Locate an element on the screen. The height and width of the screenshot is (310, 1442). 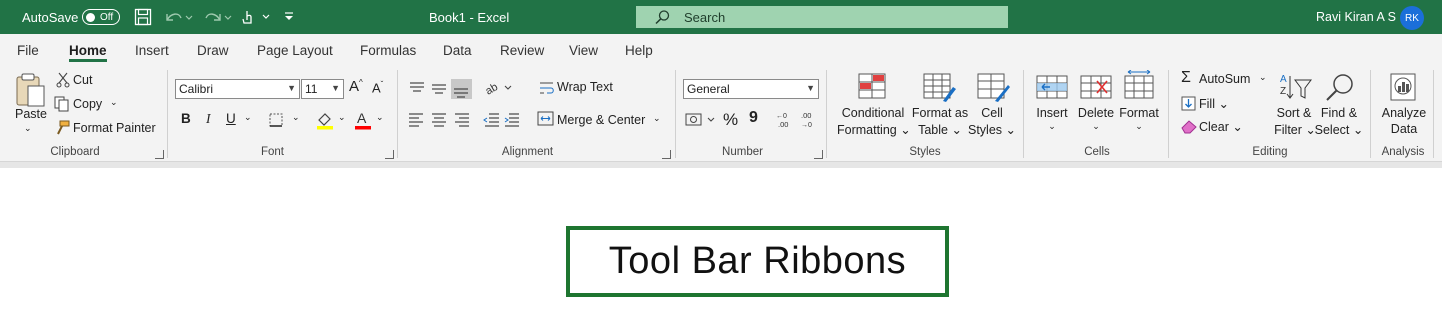
conditional-formatting-label-1: Conditional is located at coordinates (873, 113).